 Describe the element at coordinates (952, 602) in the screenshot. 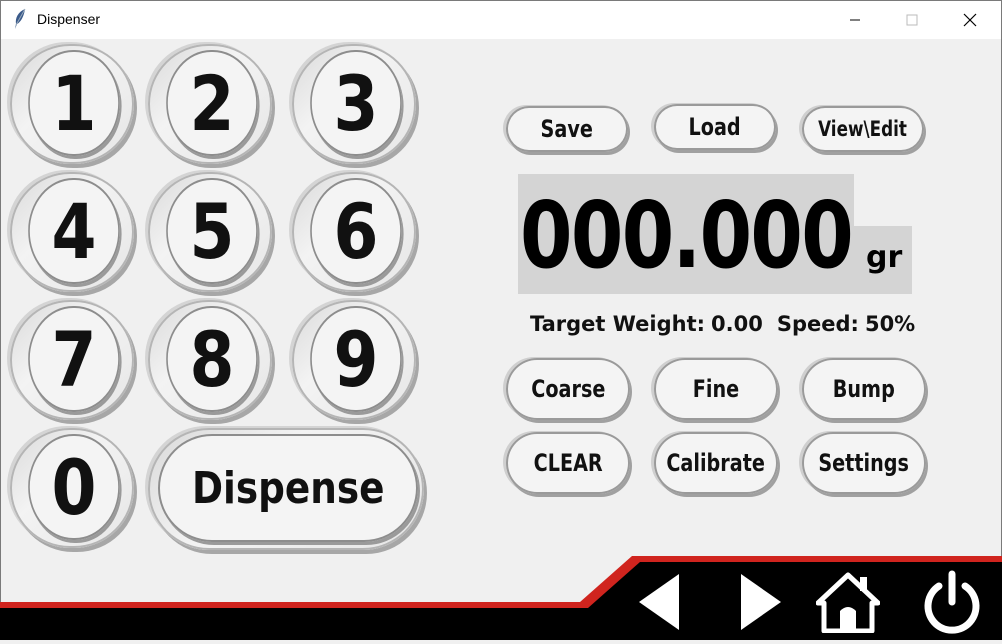

I see `power-icon` at that location.